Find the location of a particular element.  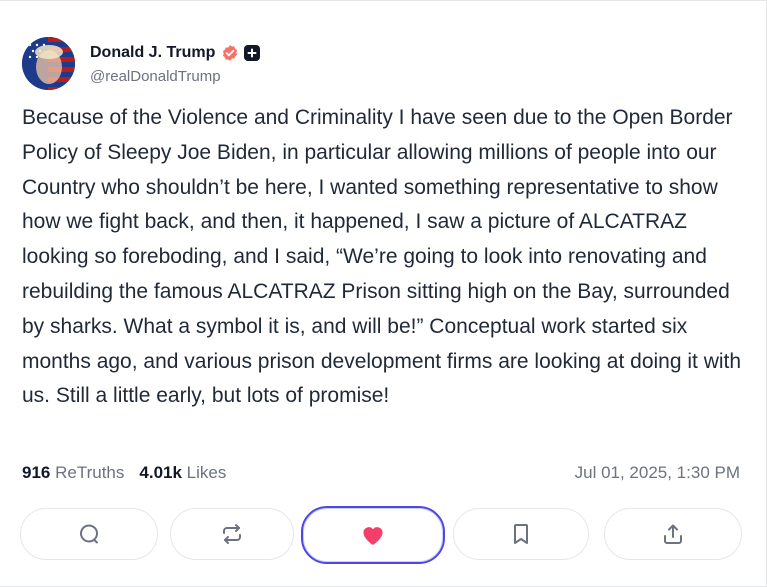

post-stats: 916 ReTruths 4.01k Likes is located at coordinates (124, 473).